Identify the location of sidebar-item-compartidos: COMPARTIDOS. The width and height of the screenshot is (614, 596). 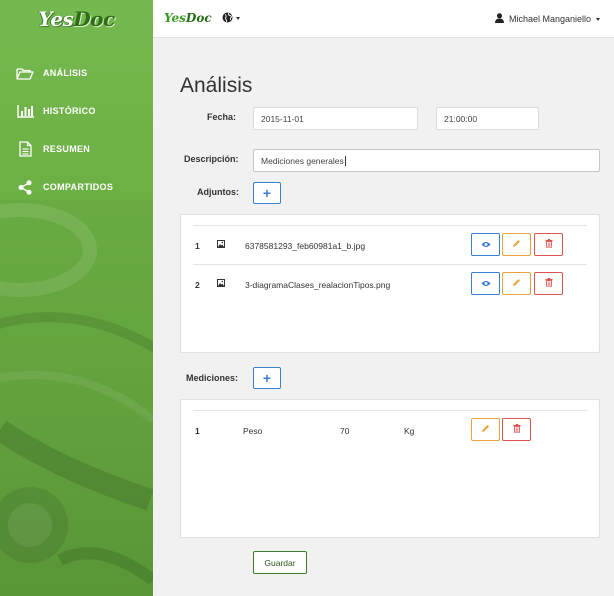
(76, 187).